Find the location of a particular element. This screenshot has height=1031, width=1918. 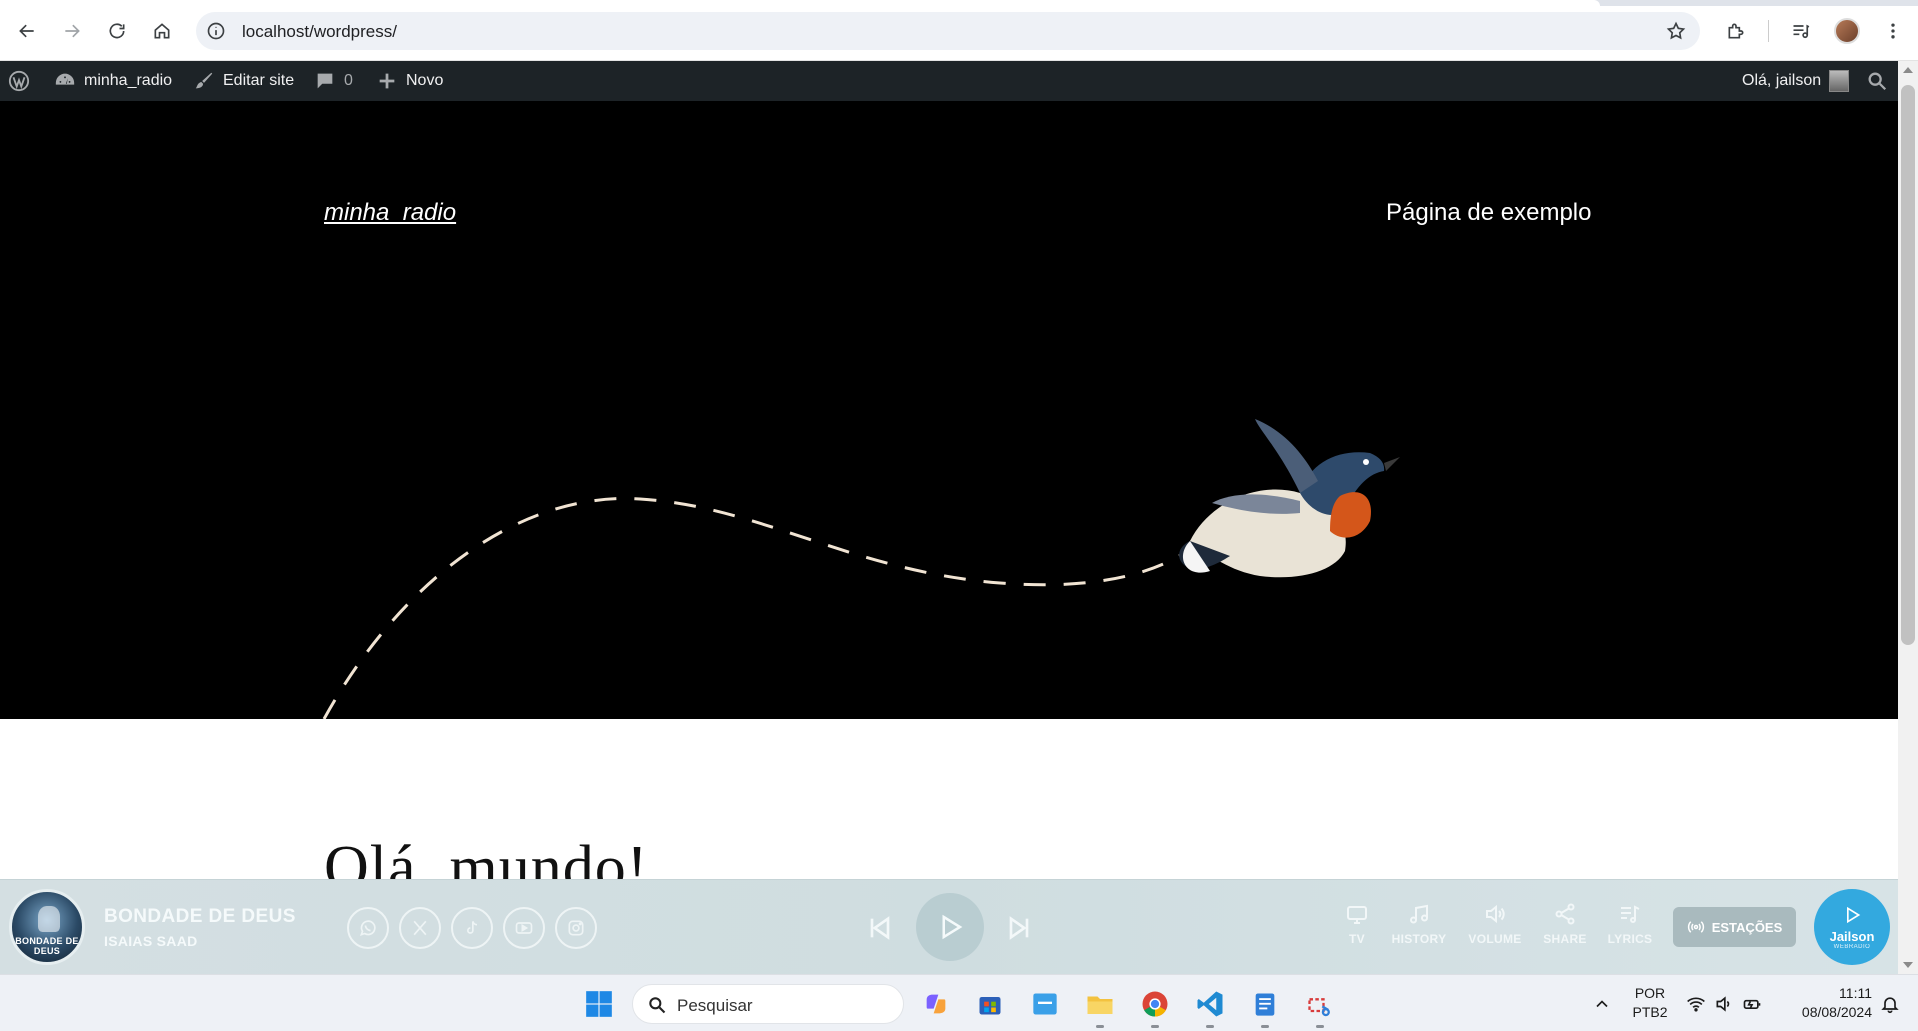

page-scrollbar is located at coordinates (1908, 517).